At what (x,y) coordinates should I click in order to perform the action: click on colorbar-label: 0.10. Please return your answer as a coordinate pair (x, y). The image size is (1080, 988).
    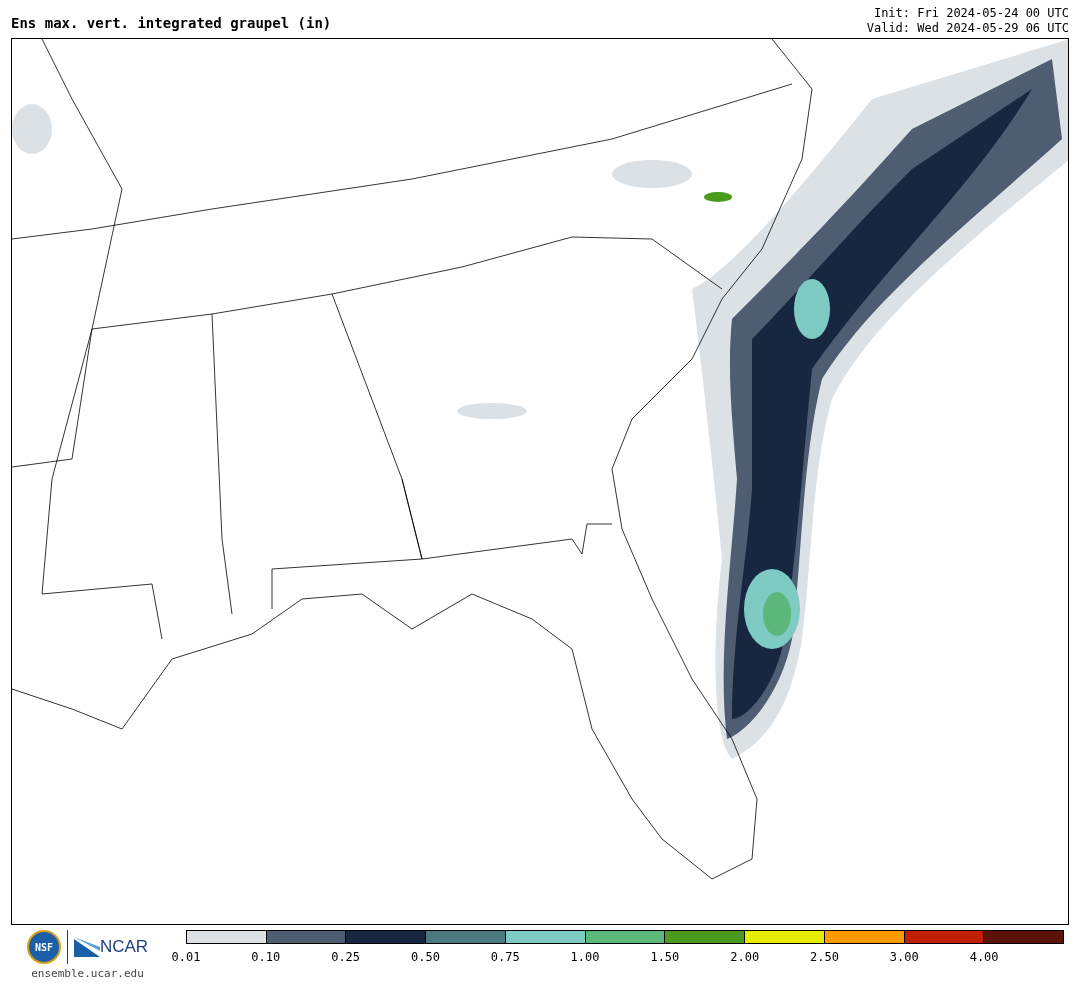
    Looking at the image, I should click on (266, 957).